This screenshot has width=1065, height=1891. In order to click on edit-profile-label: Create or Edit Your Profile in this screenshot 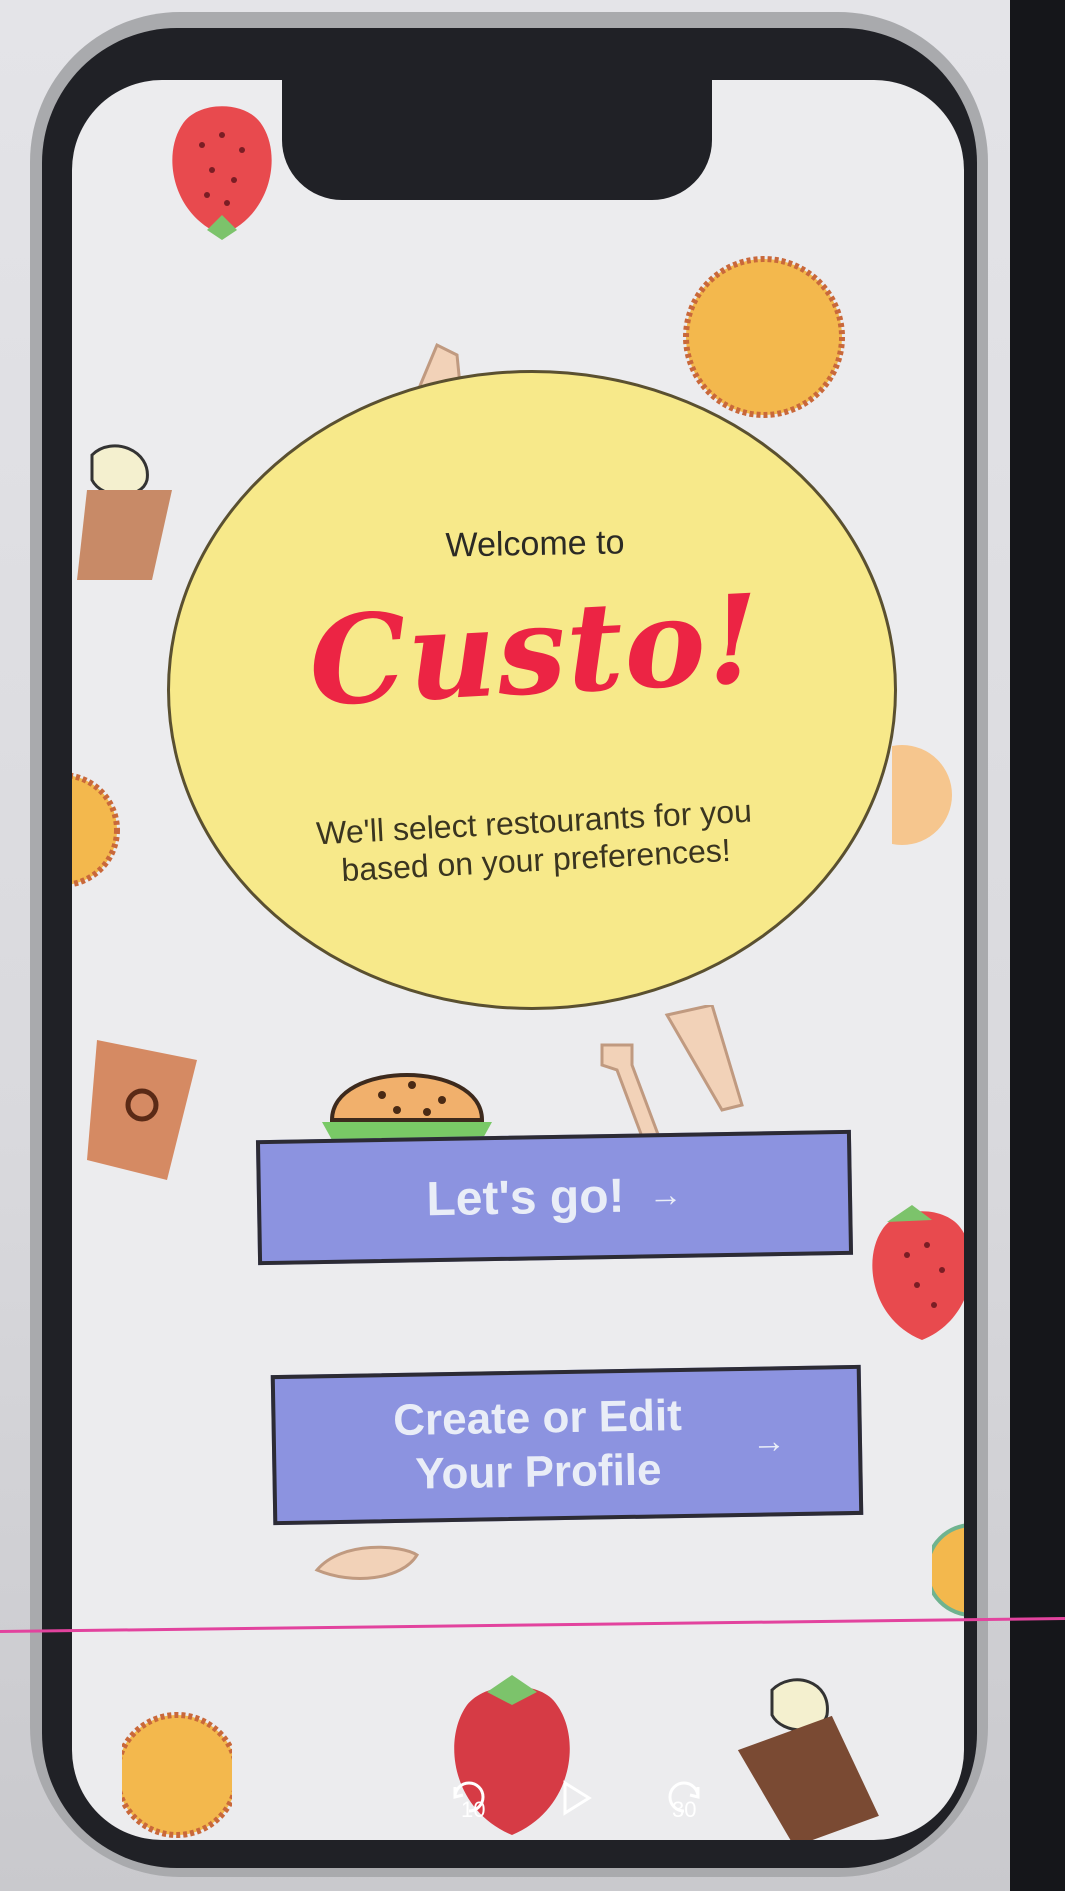, I will do `click(538, 1445)`.